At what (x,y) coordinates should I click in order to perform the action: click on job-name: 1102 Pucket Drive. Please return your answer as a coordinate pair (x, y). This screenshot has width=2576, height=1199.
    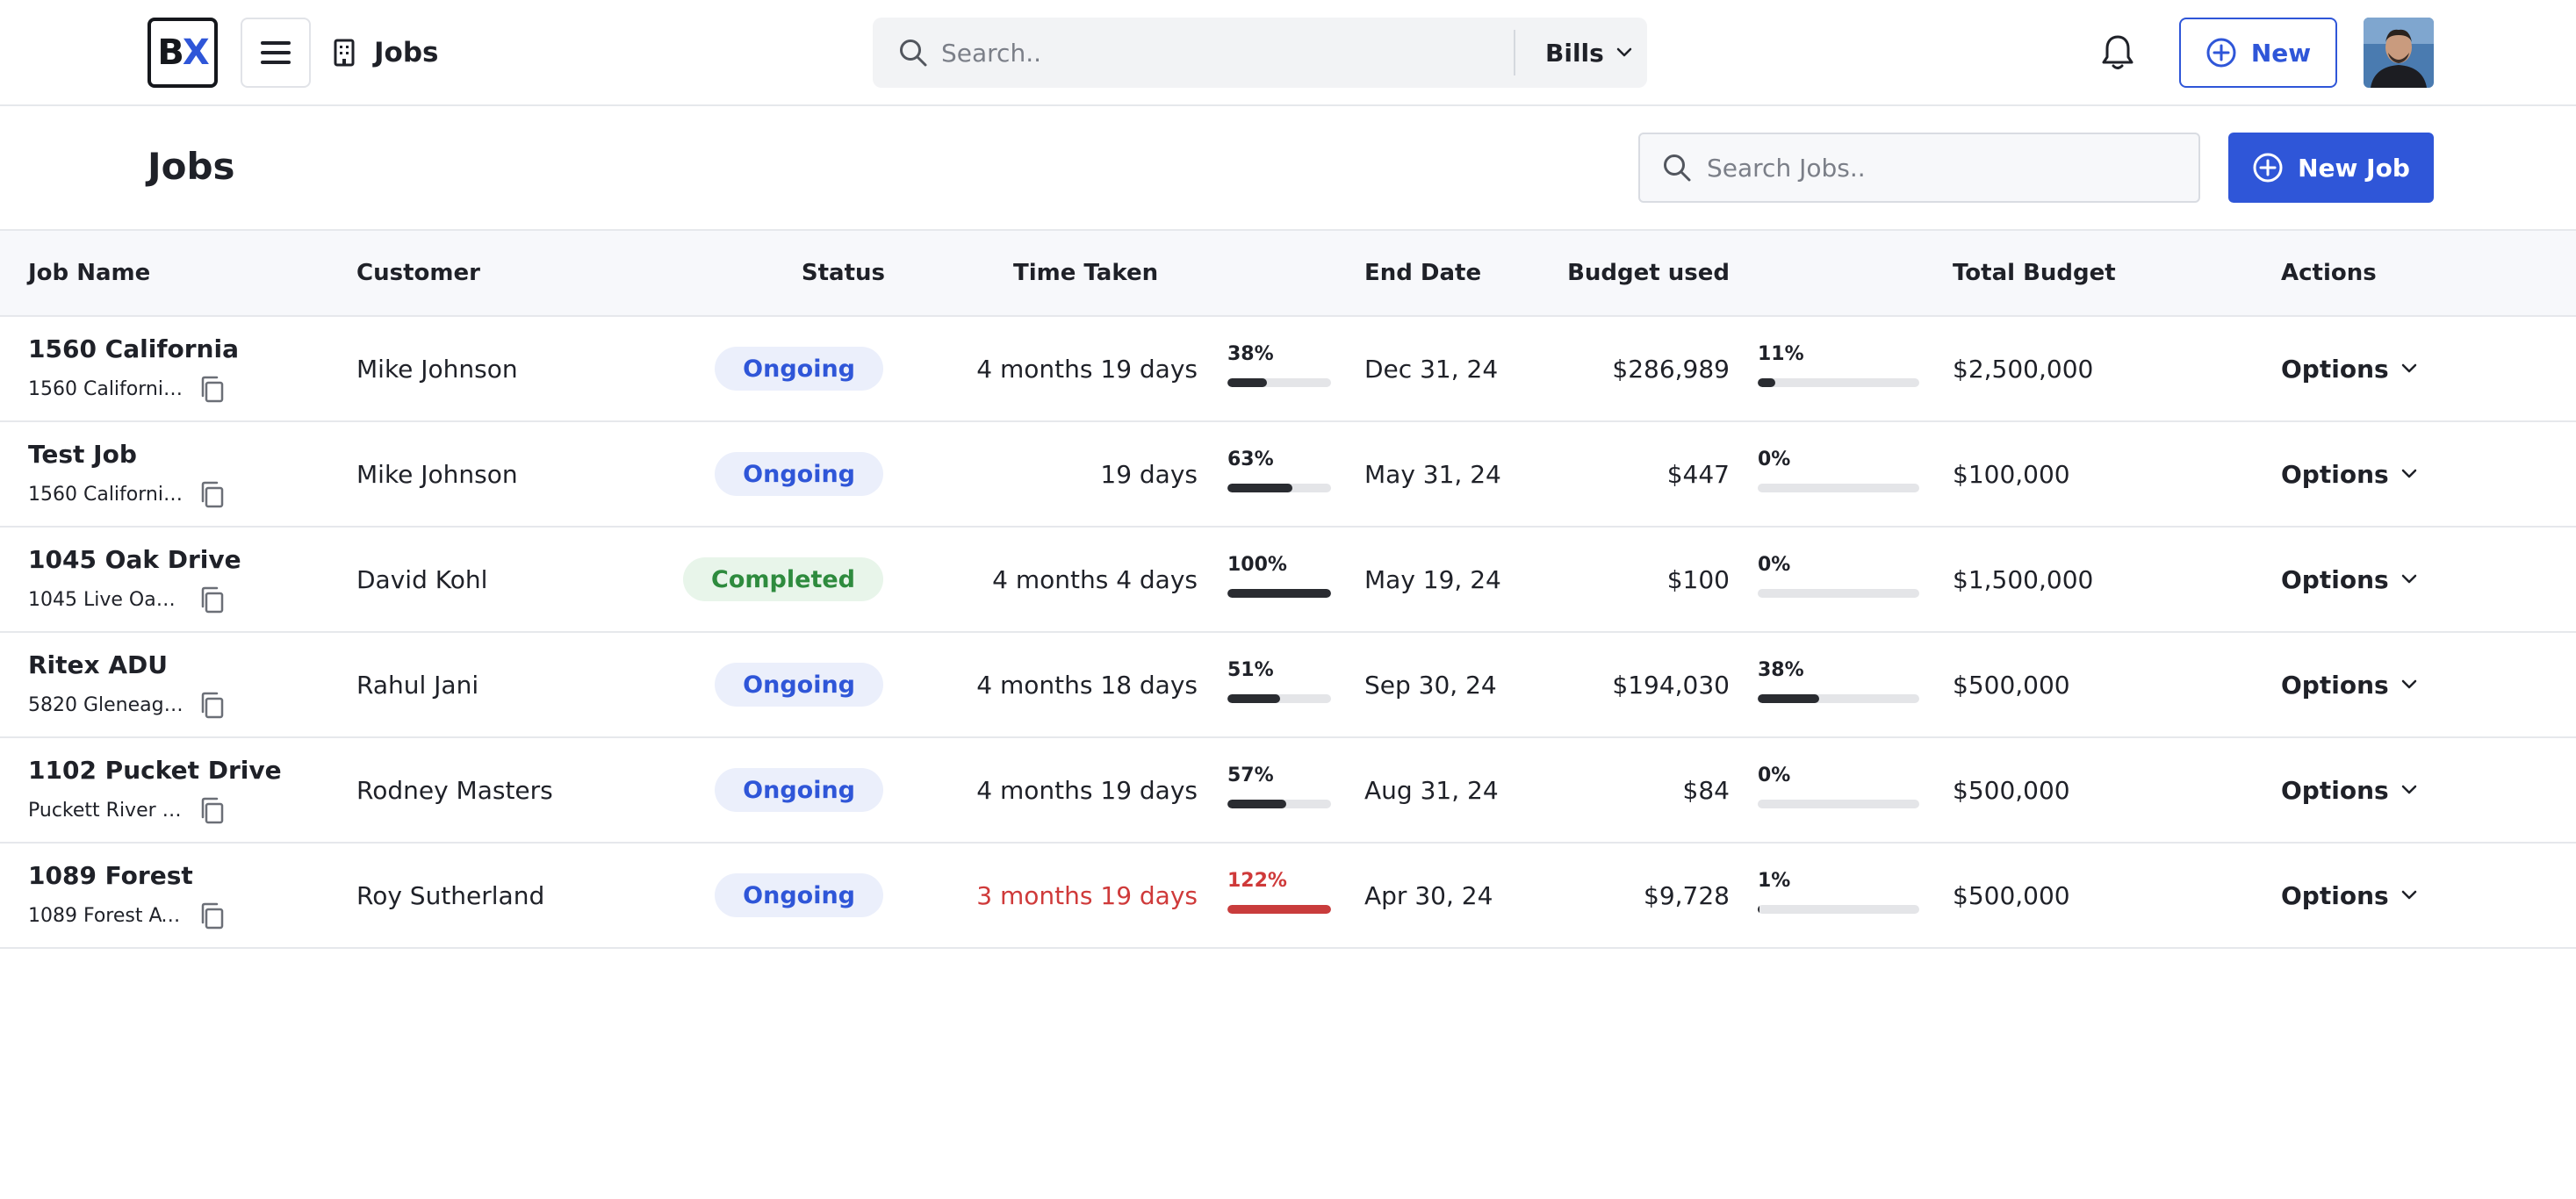
    Looking at the image, I should click on (155, 770).